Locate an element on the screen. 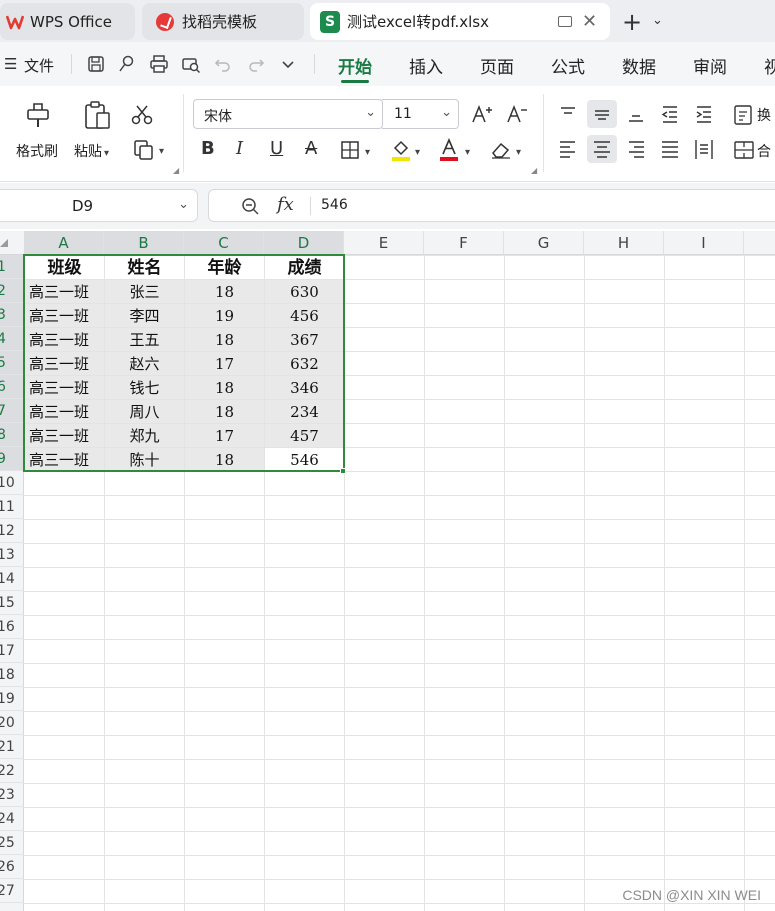 This screenshot has width=775, height=911. wrap-text-icon is located at coordinates (744, 115).